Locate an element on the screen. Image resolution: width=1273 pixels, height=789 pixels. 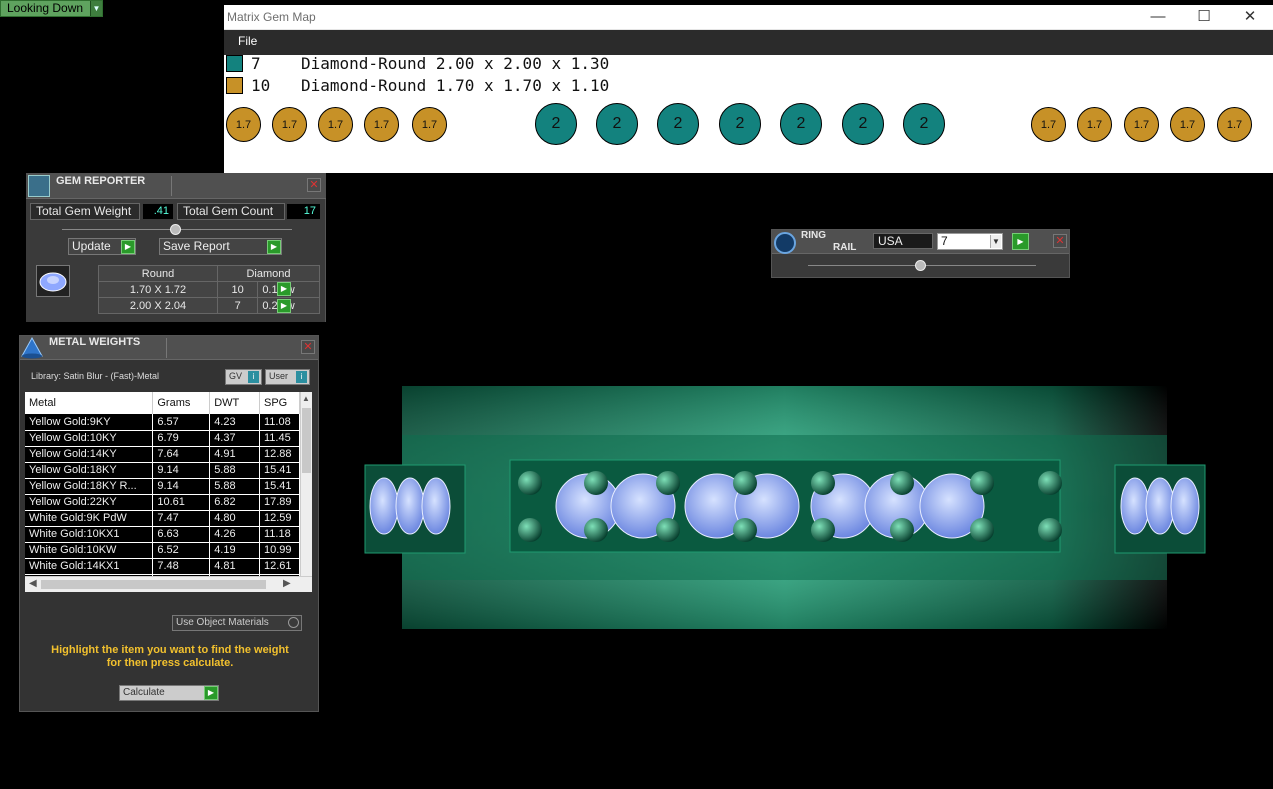
toggle-indicator is located at coordinates (293, 622).